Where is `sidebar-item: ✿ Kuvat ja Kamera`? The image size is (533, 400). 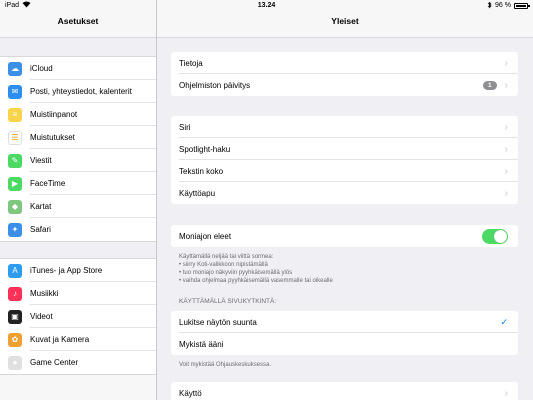
sidebar-item: ✿ Kuvat ja Kamera is located at coordinates (78, 339).